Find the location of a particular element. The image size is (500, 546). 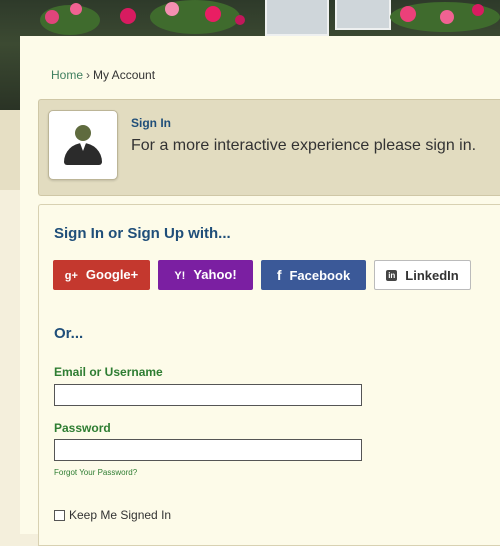

breadcrumb: Home › My Account is located at coordinates (103, 75).